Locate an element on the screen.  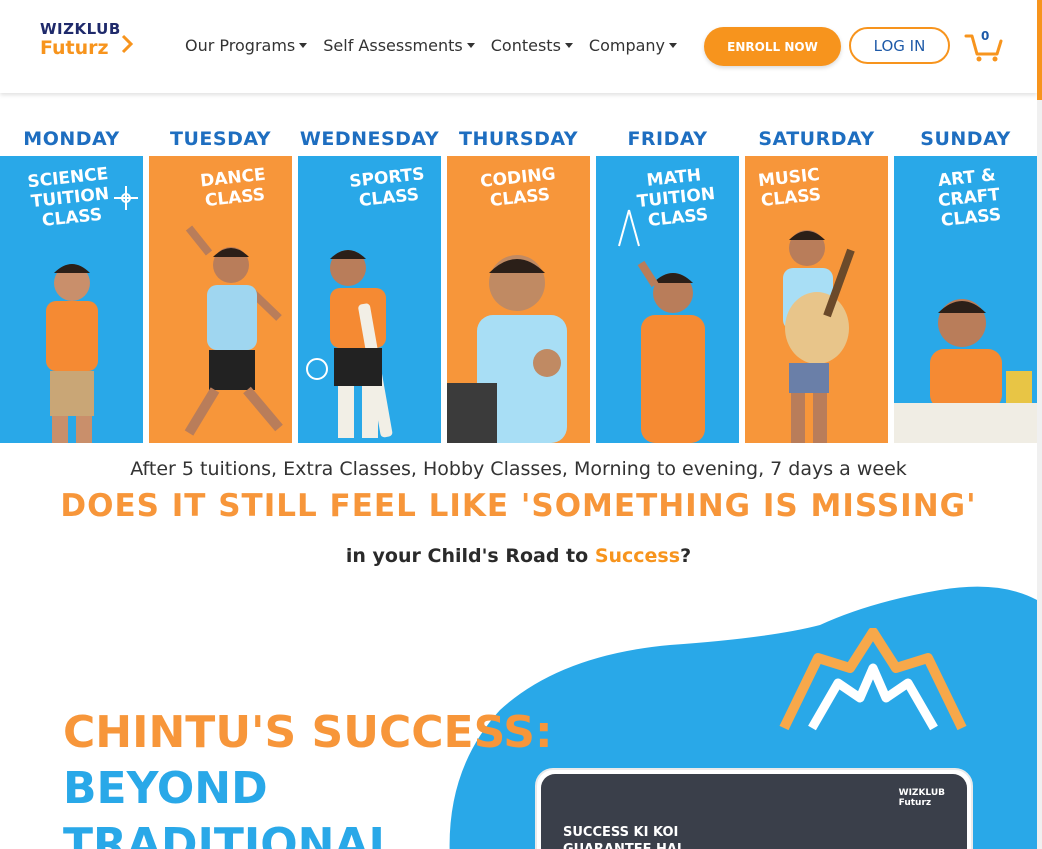
video-caption: SUCCESS KI KOI GUARANTEE HAI is located at coordinates (622, 836).